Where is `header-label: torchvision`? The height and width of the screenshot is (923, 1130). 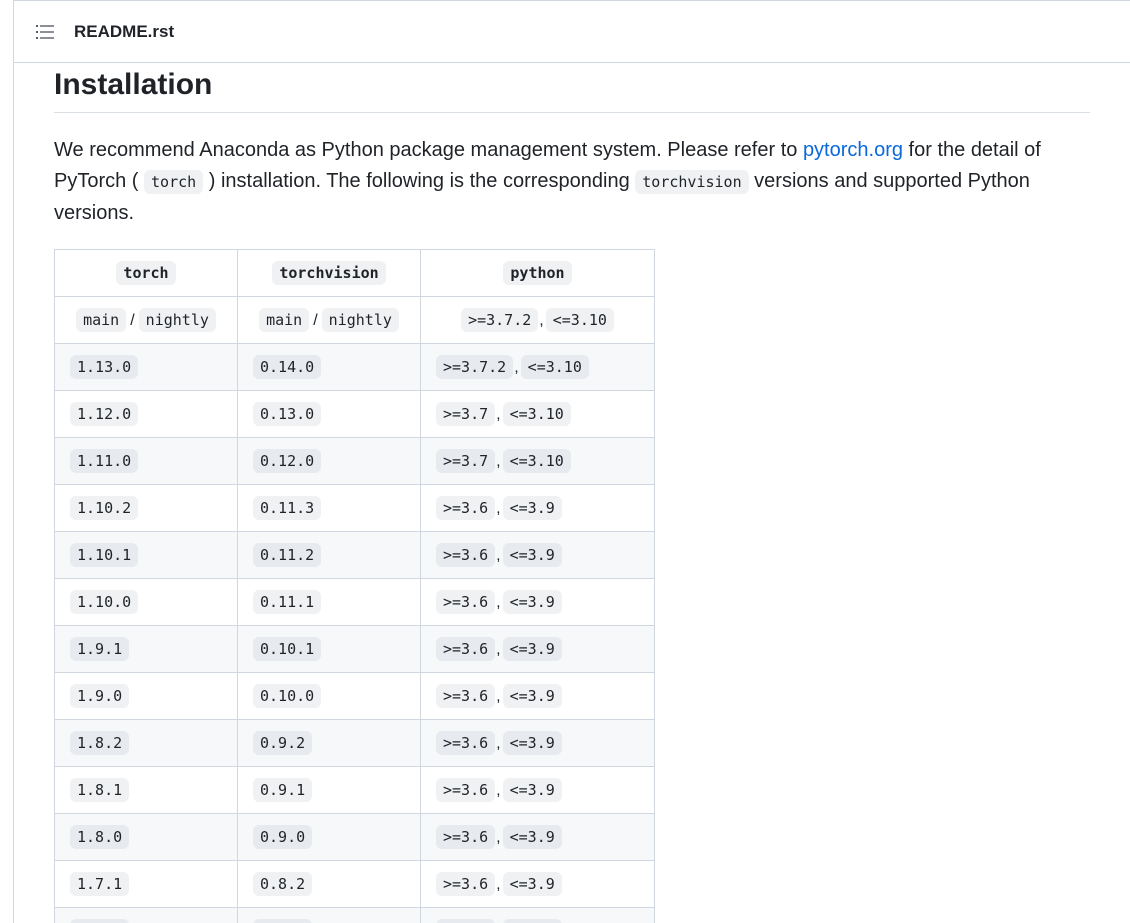 header-label: torchvision is located at coordinates (329, 272).